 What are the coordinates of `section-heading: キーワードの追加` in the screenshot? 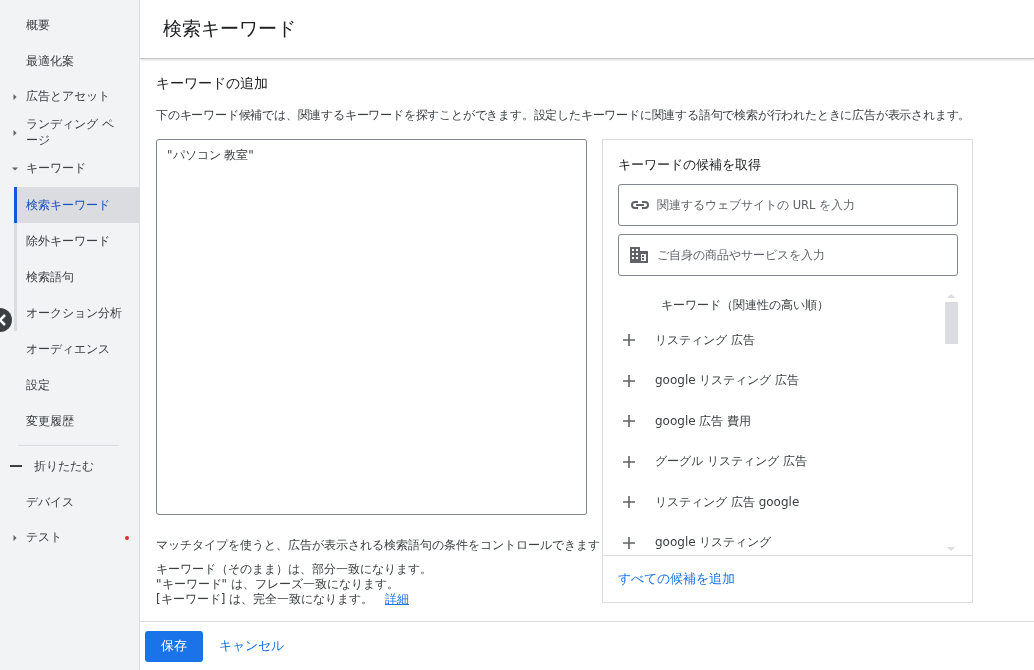 It's located at (212, 84).